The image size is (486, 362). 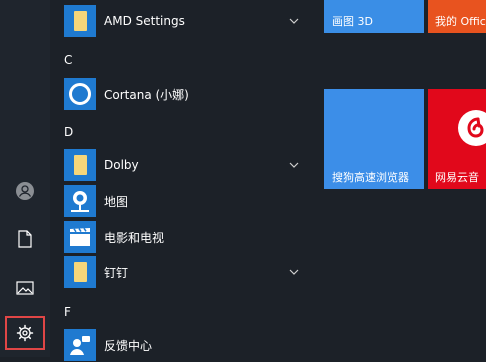 I want to click on user-icon, so click(x=25, y=191).